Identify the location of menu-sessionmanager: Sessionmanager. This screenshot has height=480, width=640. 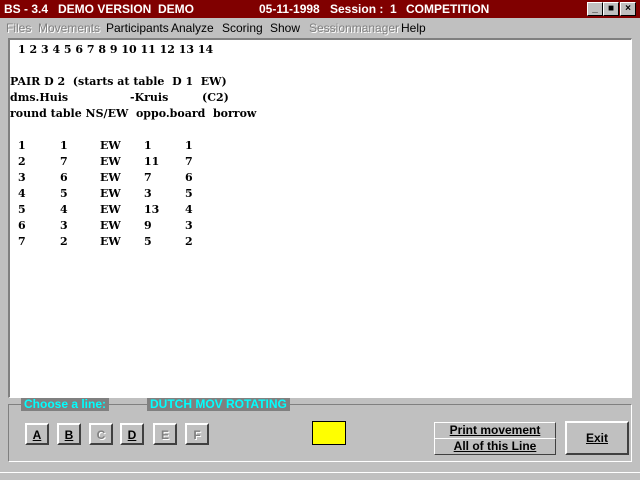
(354, 28).